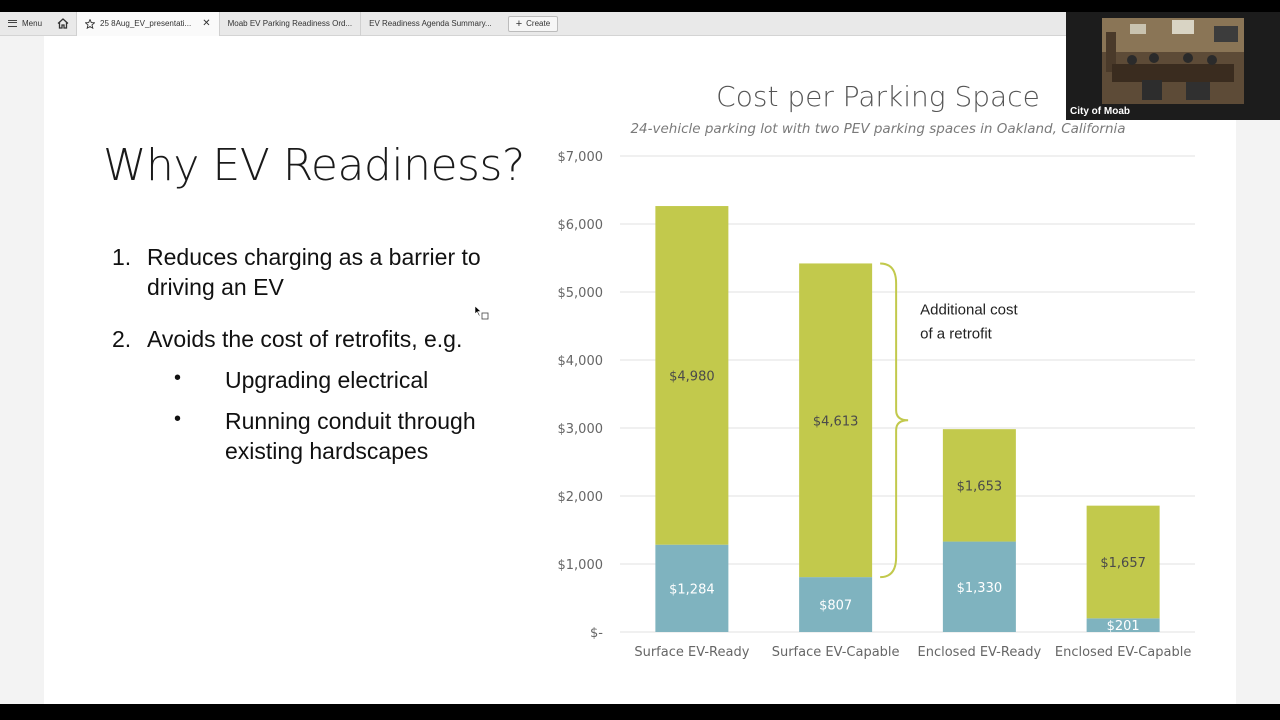 The width and height of the screenshot is (1280, 720). What do you see at coordinates (581, 293) in the screenshot?
I see `y-tick-label: $5,000` at bounding box center [581, 293].